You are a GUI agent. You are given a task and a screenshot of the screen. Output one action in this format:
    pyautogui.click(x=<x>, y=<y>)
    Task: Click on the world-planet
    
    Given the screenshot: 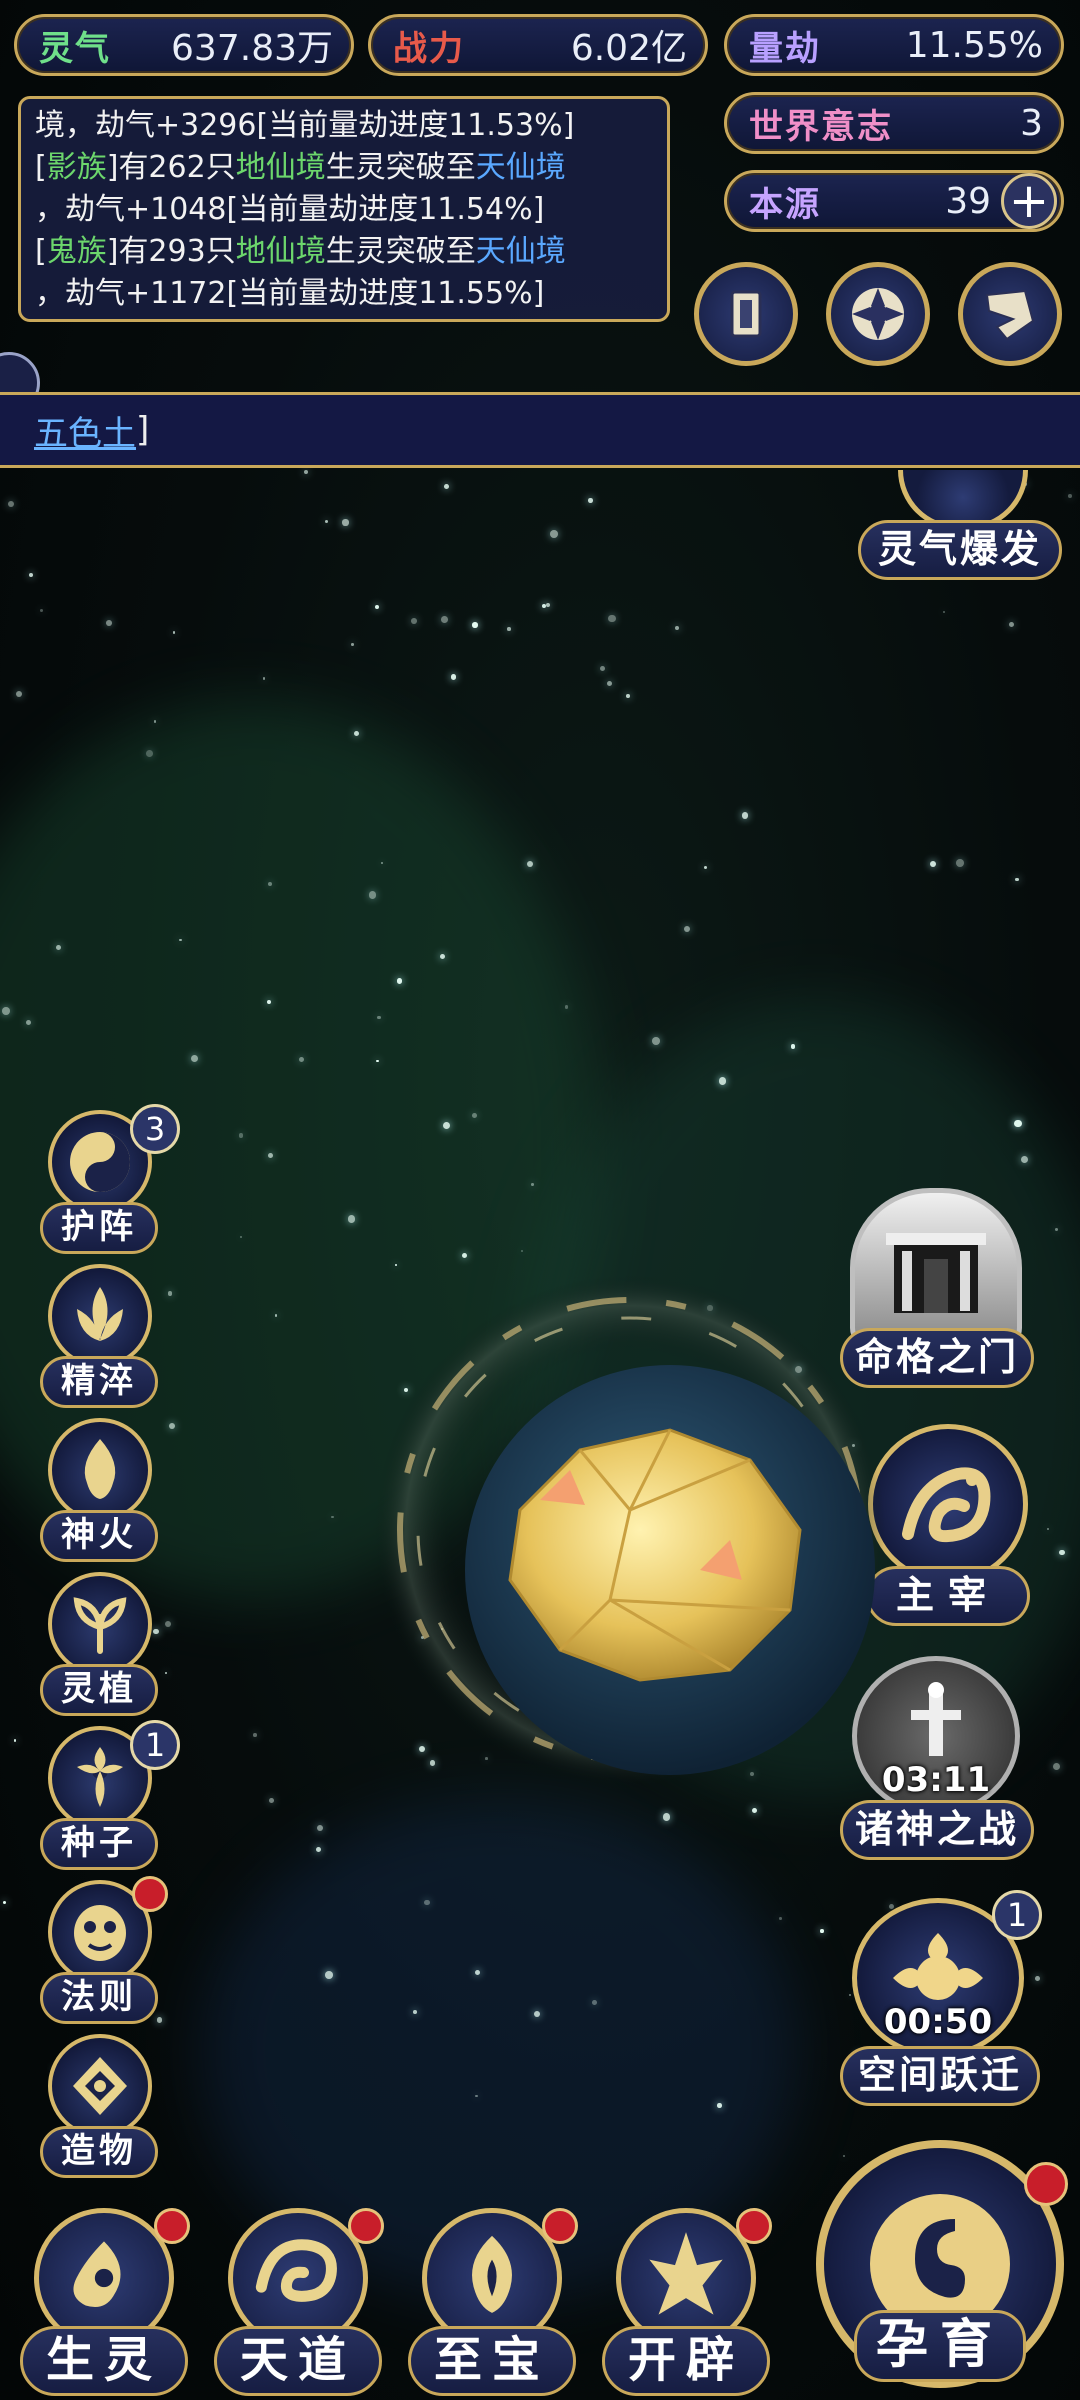 What is the action you would take?
    pyautogui.click(x=630, y=1530)
    